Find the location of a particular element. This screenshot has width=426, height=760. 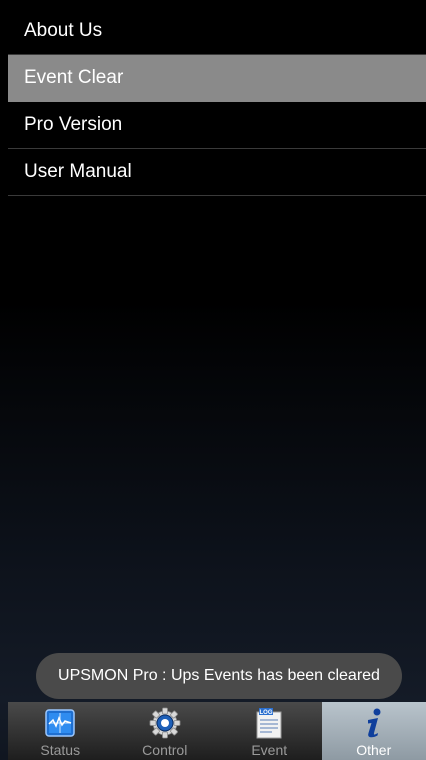

monitor-icon is located at coordinates (60, 723).